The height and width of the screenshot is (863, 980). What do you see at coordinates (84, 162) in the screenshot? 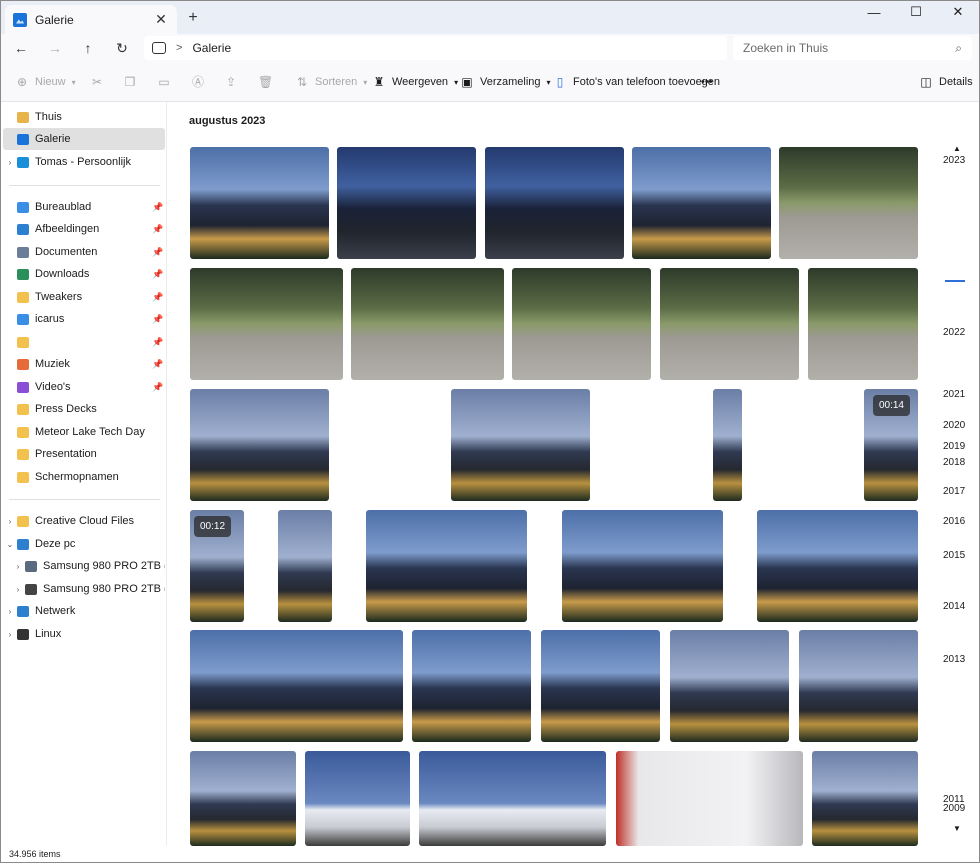
I see `sidebar-item-onedrive: › Tomas - Persoonlijk` at bounding box center [84, 162].